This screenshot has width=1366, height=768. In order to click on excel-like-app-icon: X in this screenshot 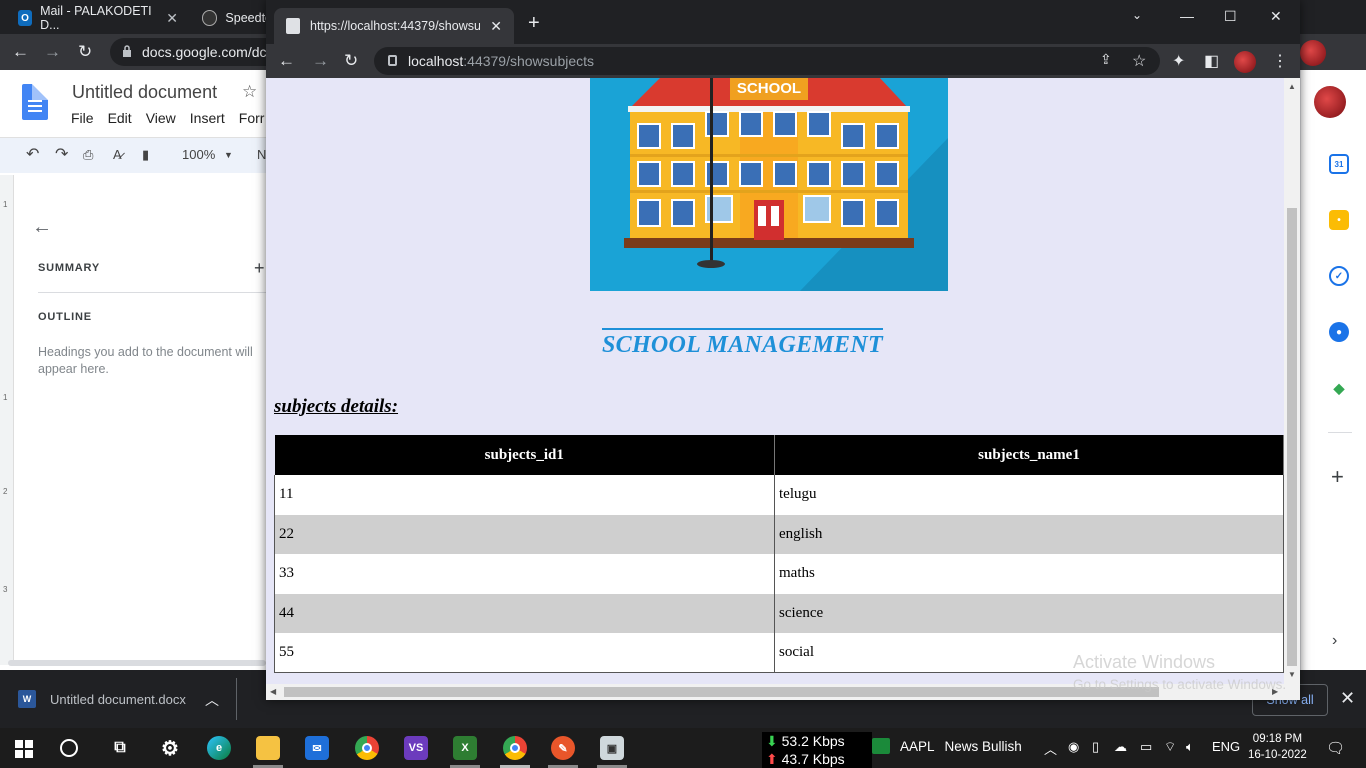, I will do `click(465, 748)`.